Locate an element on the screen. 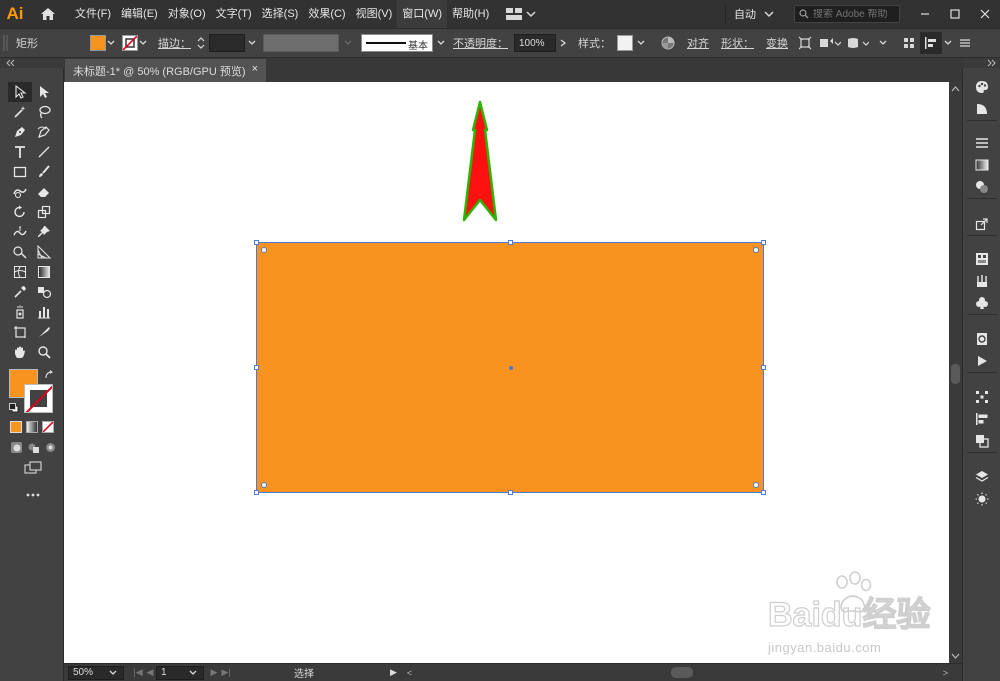  brush-definition-field: 基本 is located at coordinates (397, 43).